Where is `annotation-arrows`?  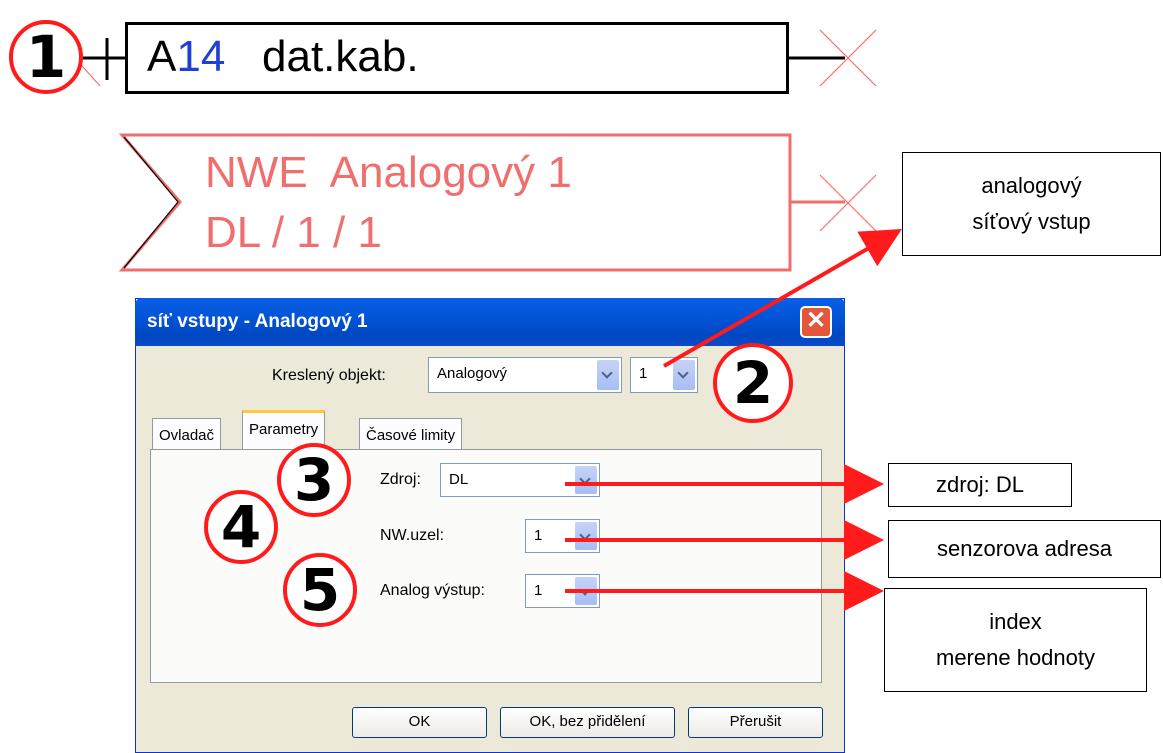
annotation-arrows is located at coordinates (733, 420).